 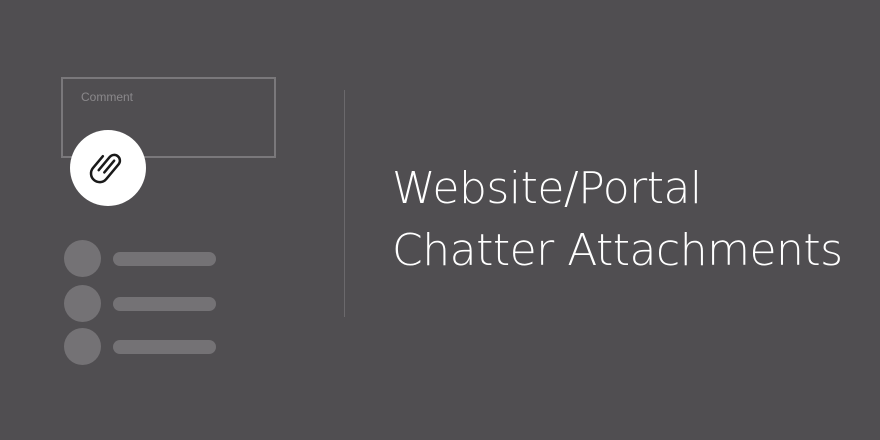 What do you see at coordinates (344, 203) in the screenshot?
I see `divider` at bounding box center [344, 203].